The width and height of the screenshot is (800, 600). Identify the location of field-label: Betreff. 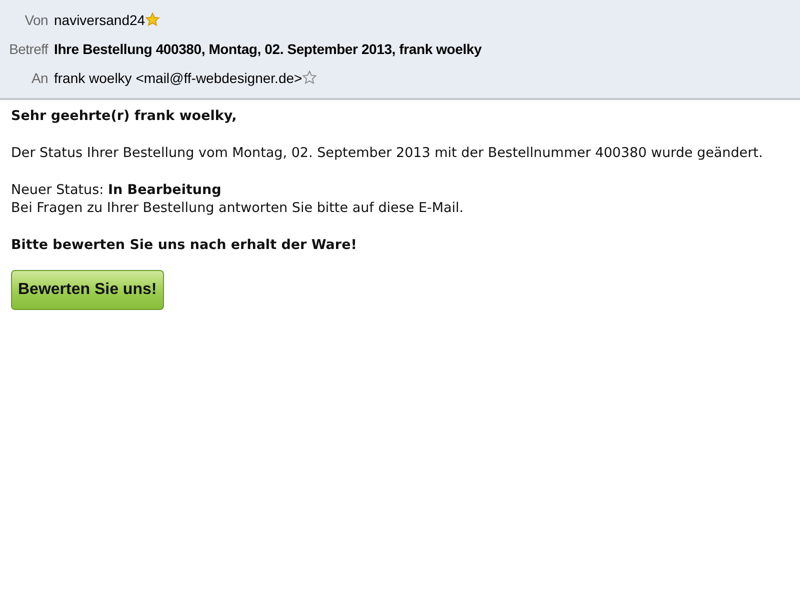
(28, 48).